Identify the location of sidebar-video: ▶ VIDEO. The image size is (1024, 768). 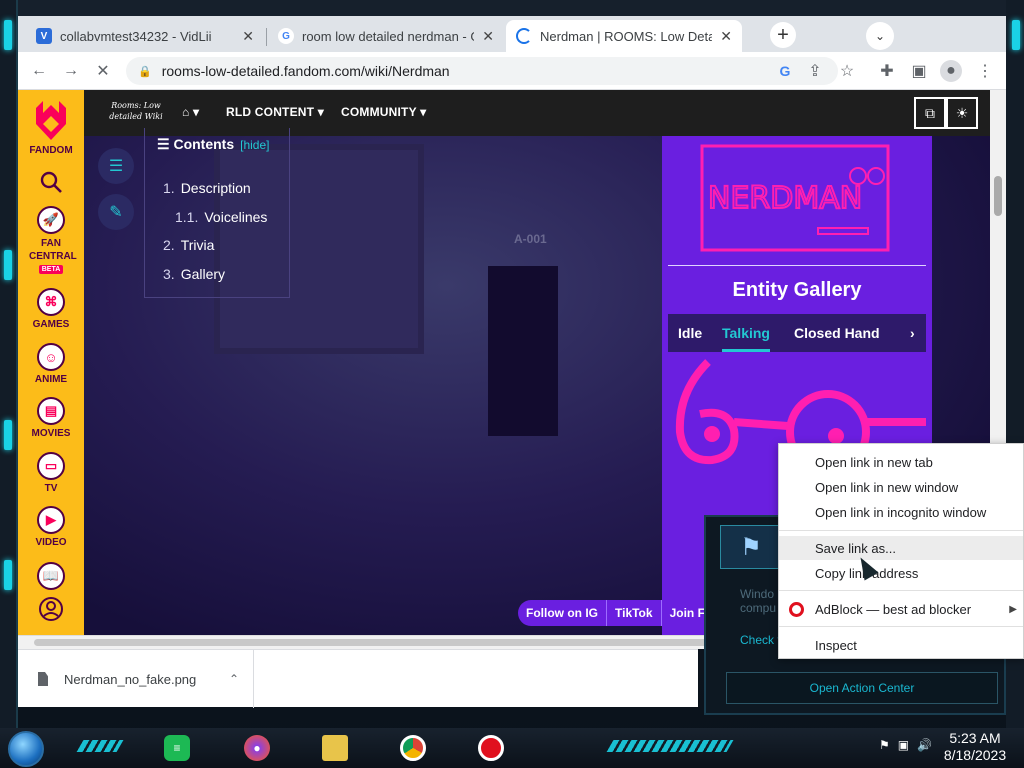
(51, 527).